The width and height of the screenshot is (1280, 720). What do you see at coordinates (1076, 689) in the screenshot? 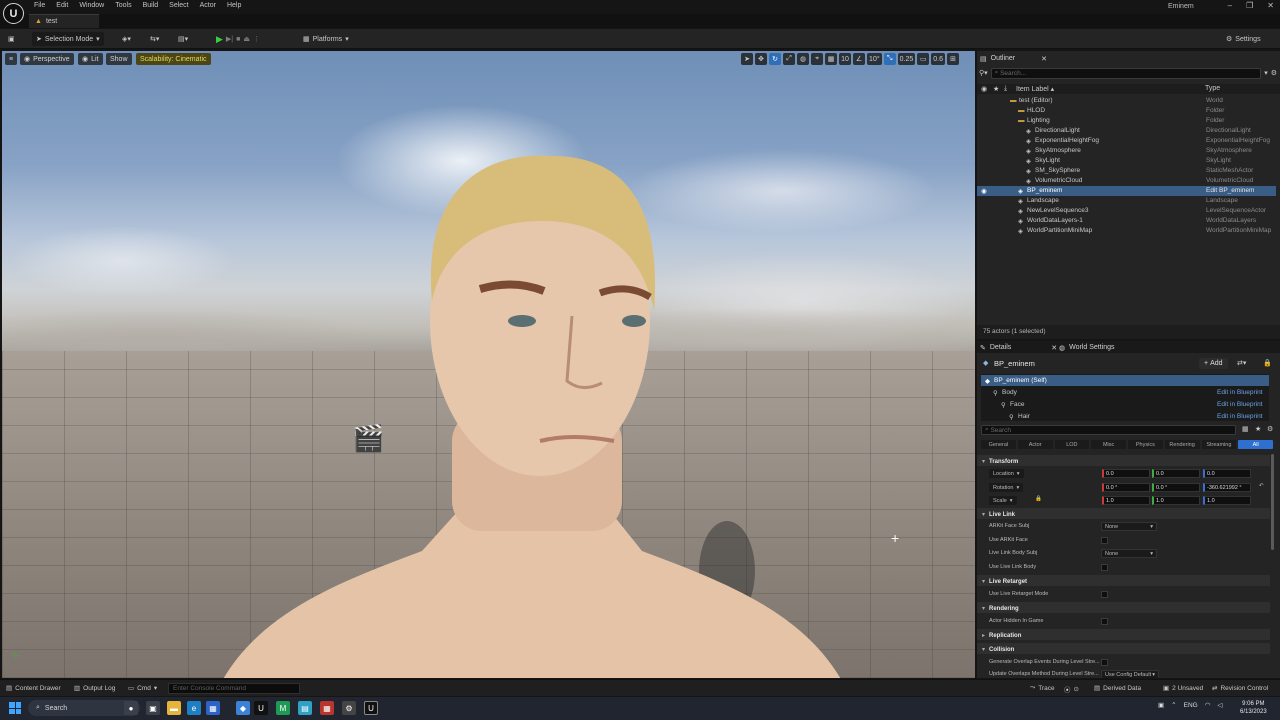
I see `screenshot-icon: ⊙` at bounding box center [1076, 689].